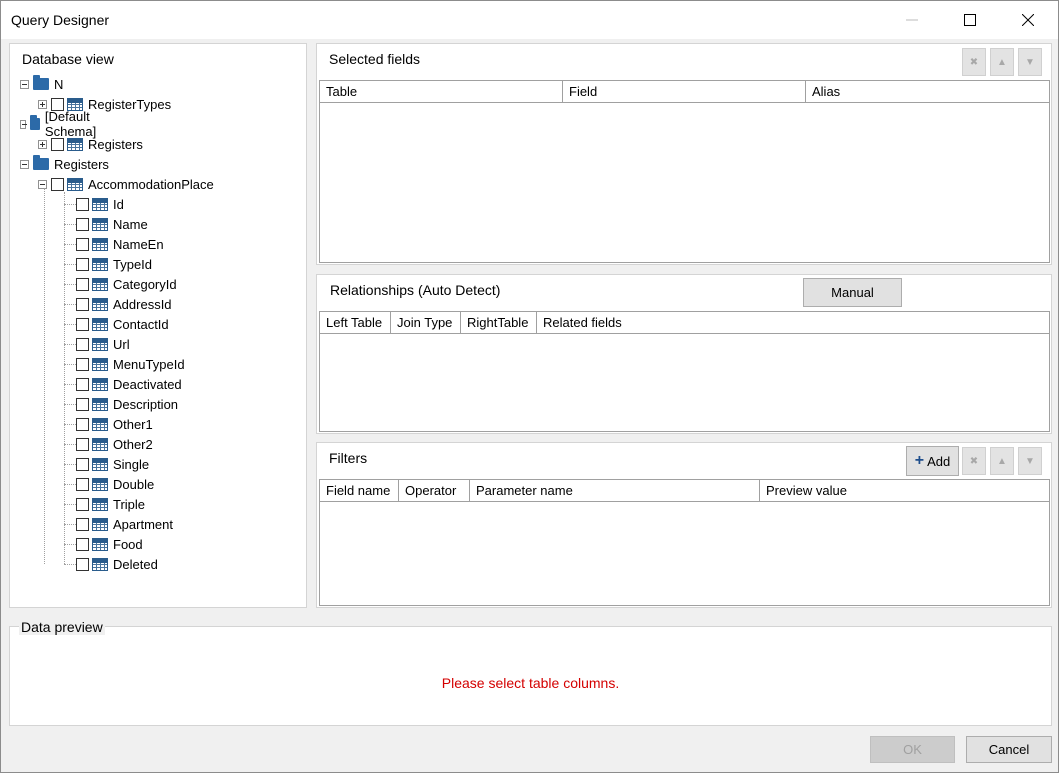  Describe the element at coordinates (141, 324) in the screenshot. I see `field-label: ContactId` at that location.